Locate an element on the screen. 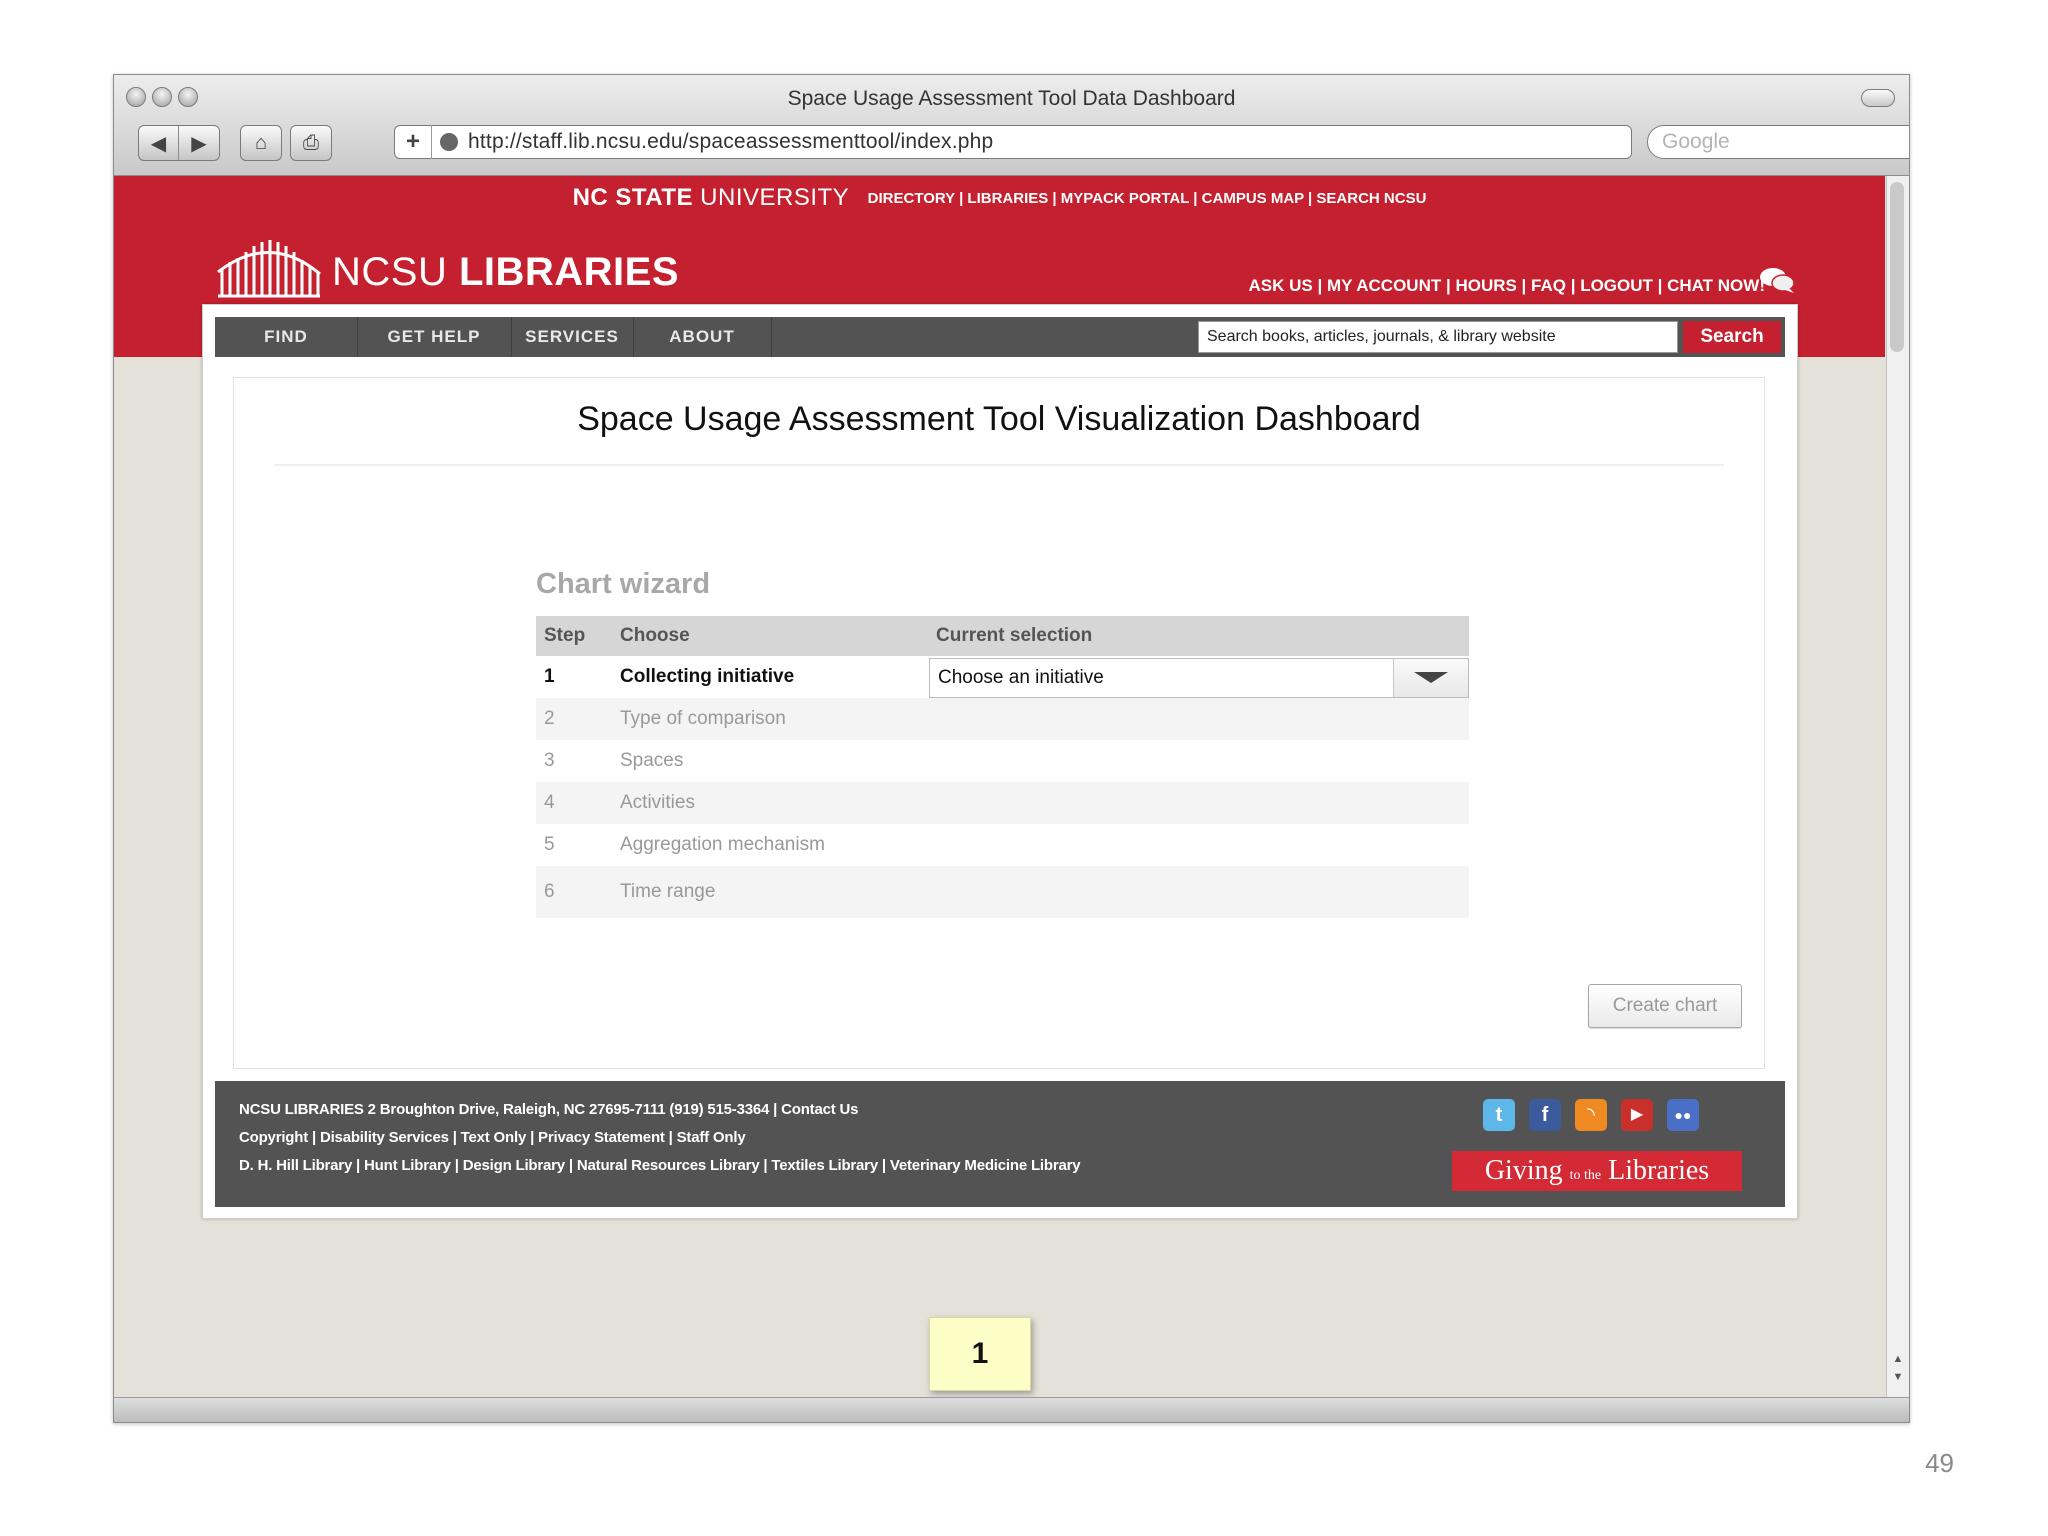 This screenshot has width=2048, height=1536. back-button: ◀ is located at coordinates (159, 143).